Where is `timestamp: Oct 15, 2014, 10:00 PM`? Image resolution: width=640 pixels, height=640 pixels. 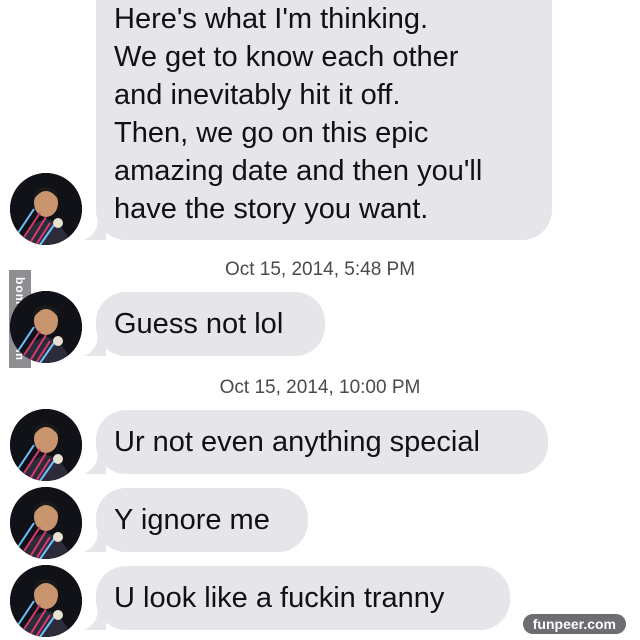 timestamp: Oct 15, 2014, 10:00 PM is located at coordinates (320, 387).